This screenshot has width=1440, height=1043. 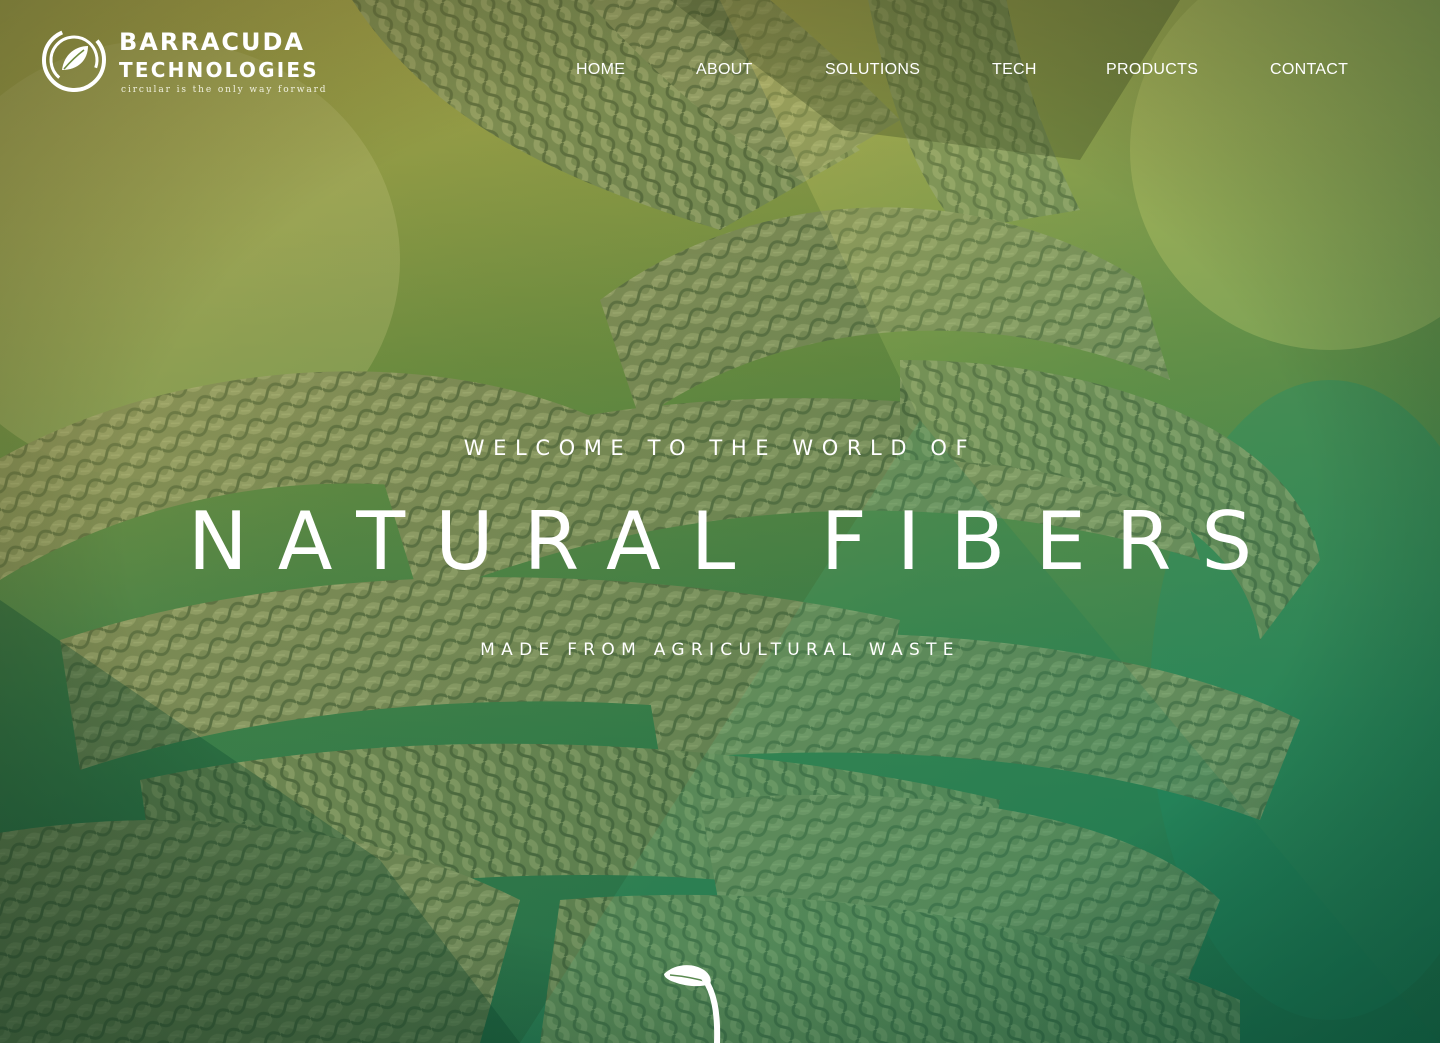 What do you see at coordinates (1014, 70) in the screenshot?
I see `nav-tech-link: TECH` at bounding box center [1014, 70].